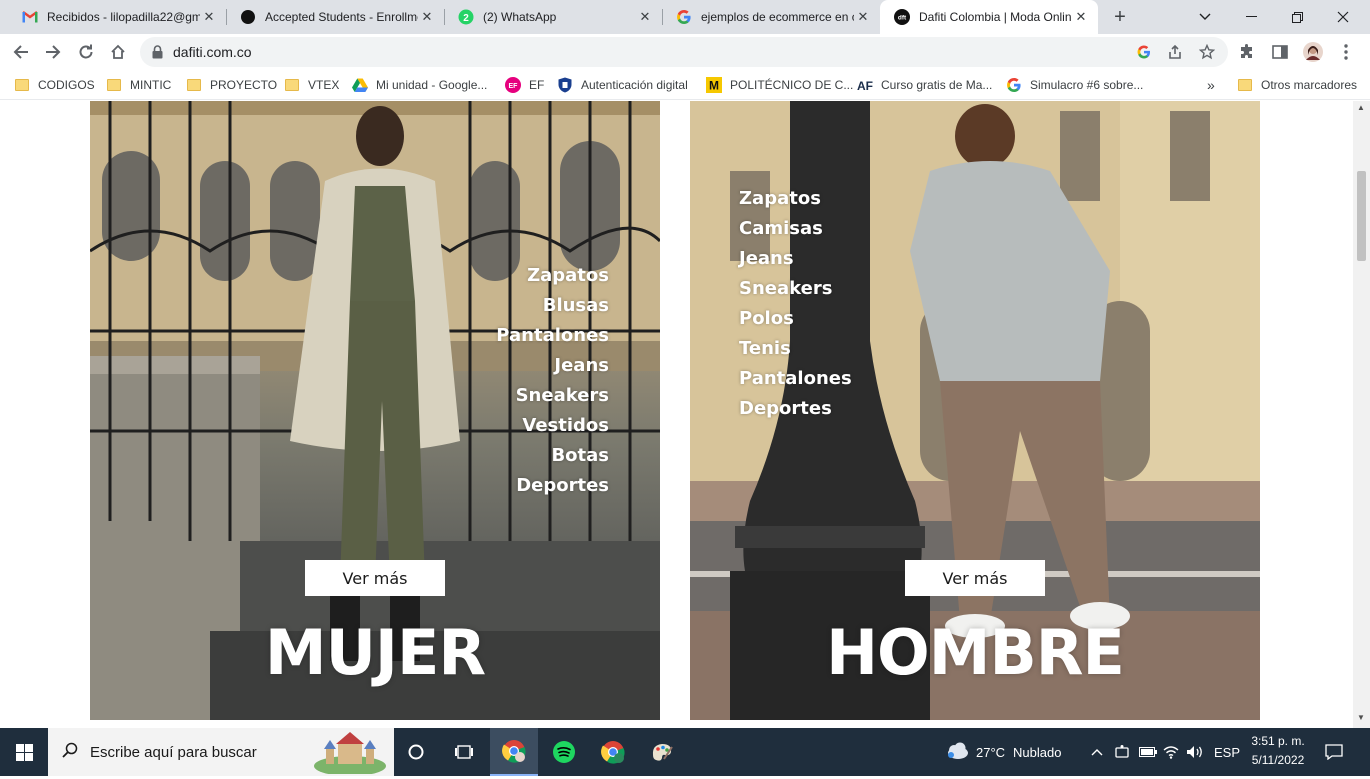 The image size is (1370, 779). Describe the element at coordinates (795, 349) in the screenshot. I see `category-link: Tenis` at that location.